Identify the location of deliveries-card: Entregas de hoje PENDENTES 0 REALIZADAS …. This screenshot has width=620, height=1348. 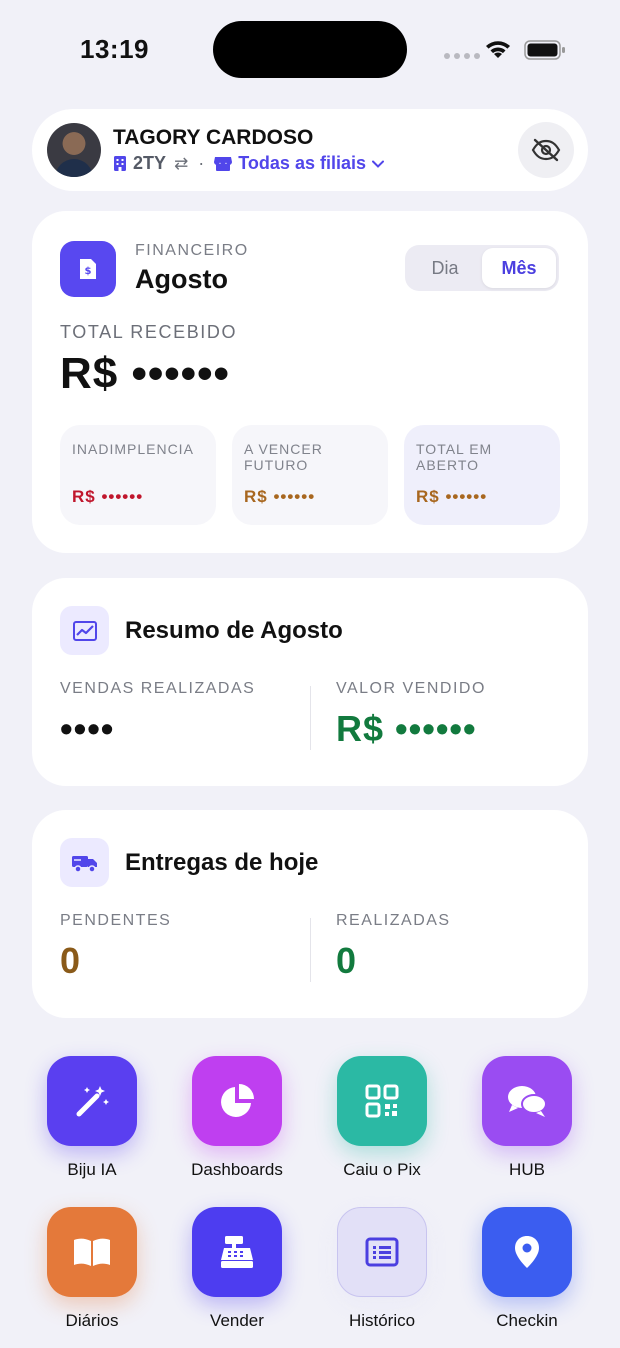
(310, 914).